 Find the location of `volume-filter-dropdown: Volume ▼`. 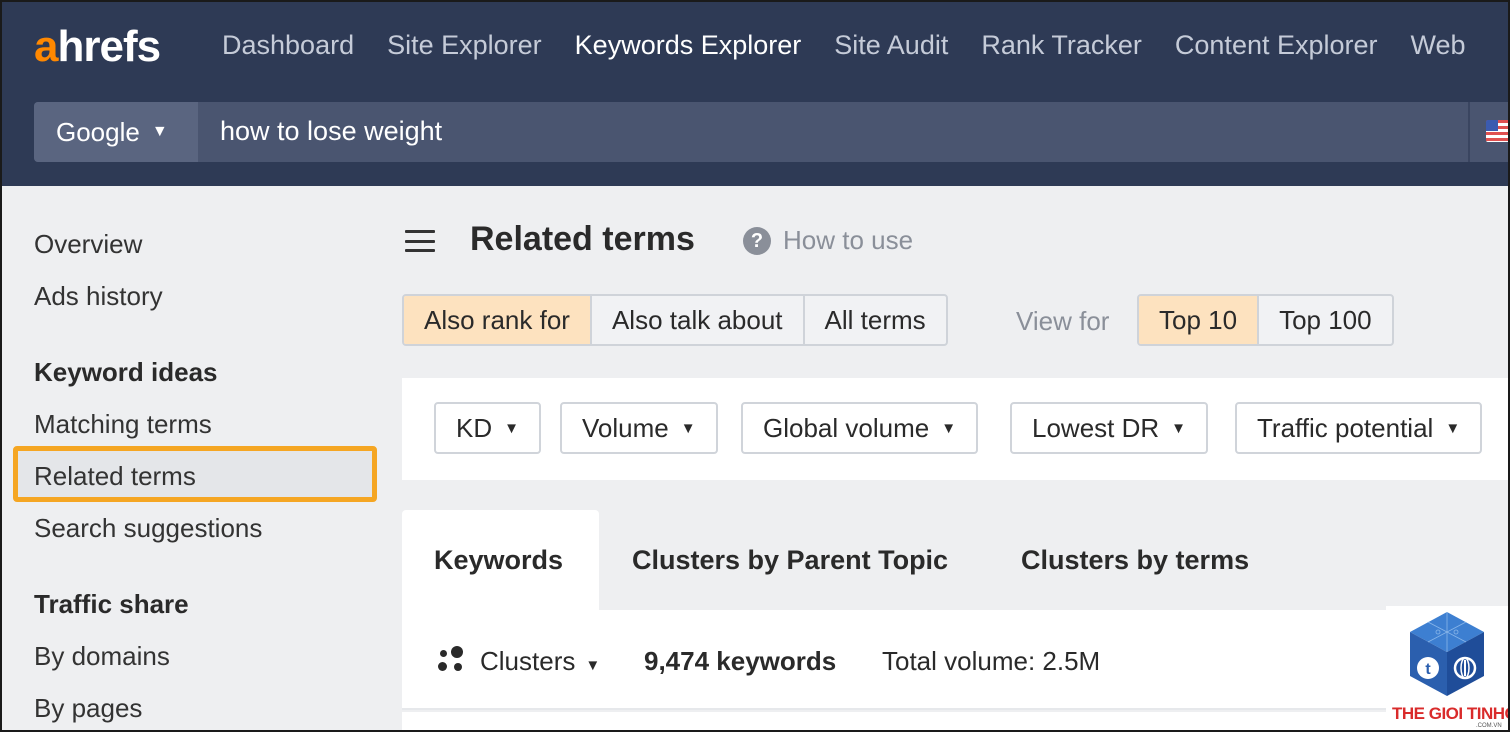

volume-filter-dropdown: Volume ▼ is located at coordinates (639, 428).